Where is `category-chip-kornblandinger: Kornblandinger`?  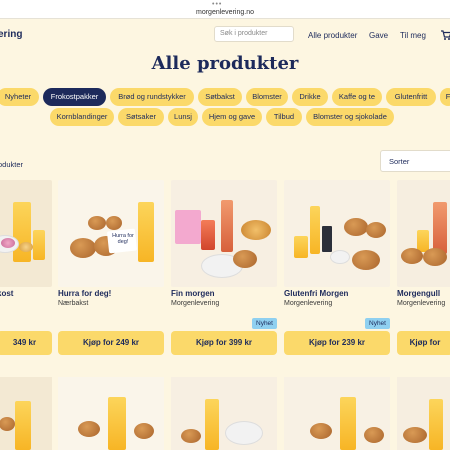
category-chip-kornblandinger: Kornblandinger is located at coordinates (82, 117).